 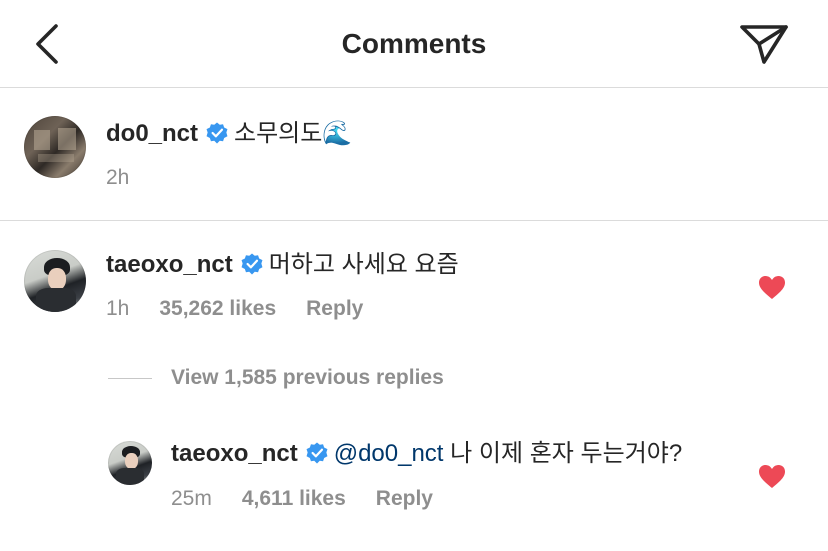 I want to click on caption-line: do0_nct 소무의도🌊, so click(x=229, y=134).